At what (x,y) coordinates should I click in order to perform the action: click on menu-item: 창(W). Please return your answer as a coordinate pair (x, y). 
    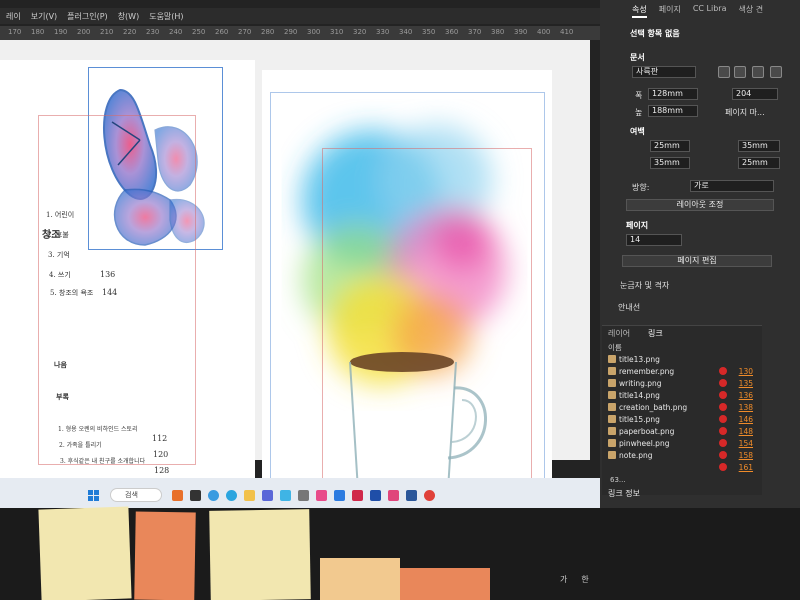
    Looking at the image, I should click on (129, 16).